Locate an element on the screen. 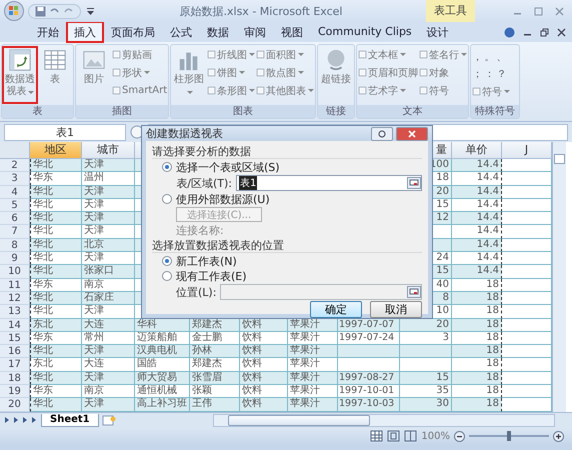  ribbon-tab: 开始 is located at coordinates (48, 32).